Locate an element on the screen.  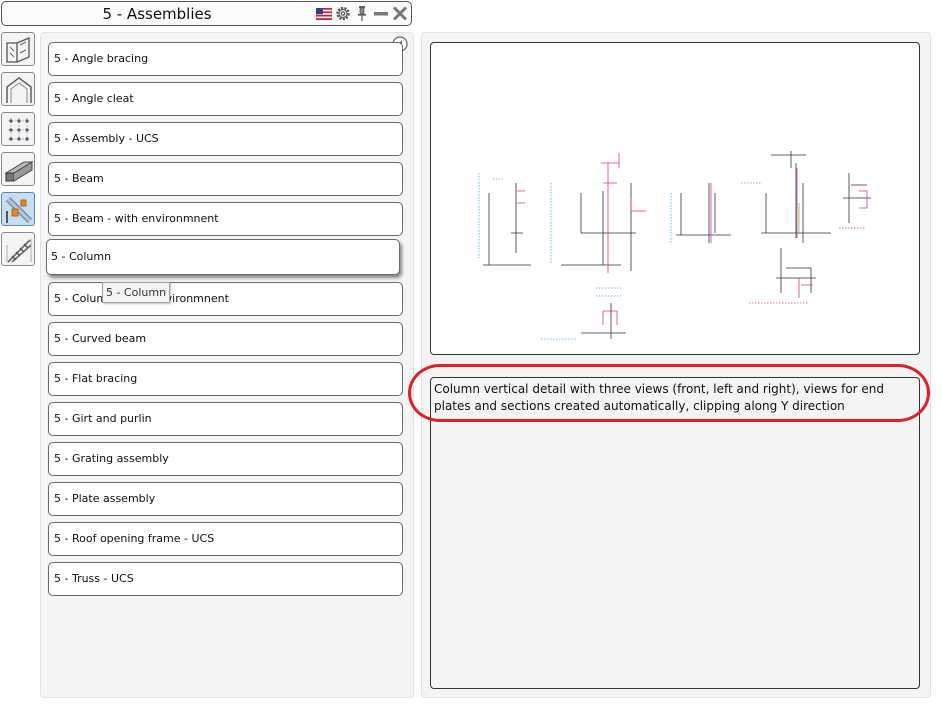
list-item: 5 - Grating assembly is located at coordinates (225, 459).